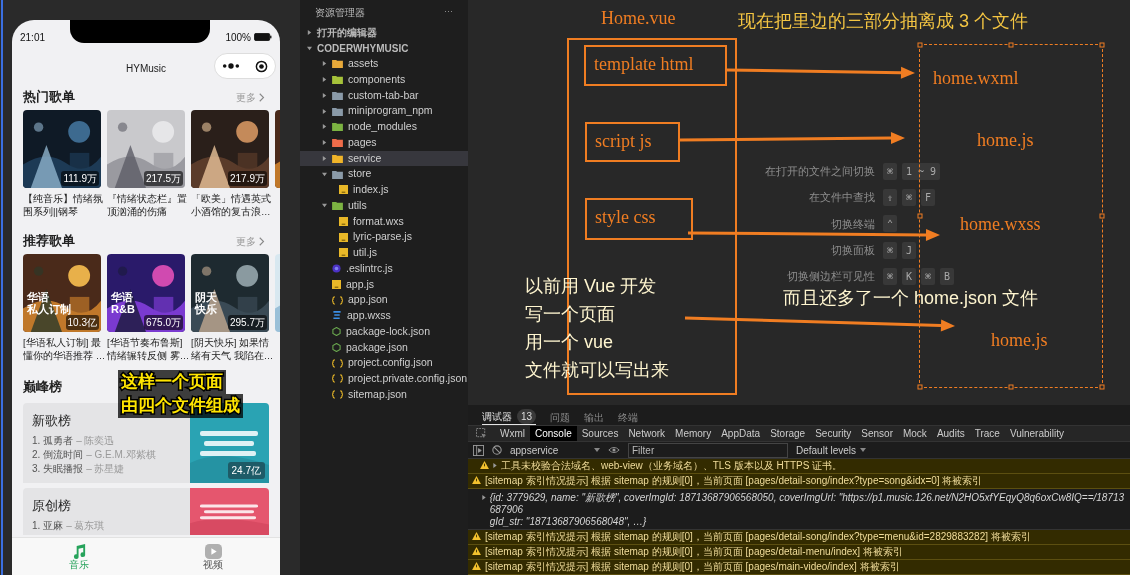 The width and height of the screenshot is (1130, 575). What do you see at coordinates (238, 37) in the screenshot?
I see `battery-percent: 100%` at bounding box center [238, 37].